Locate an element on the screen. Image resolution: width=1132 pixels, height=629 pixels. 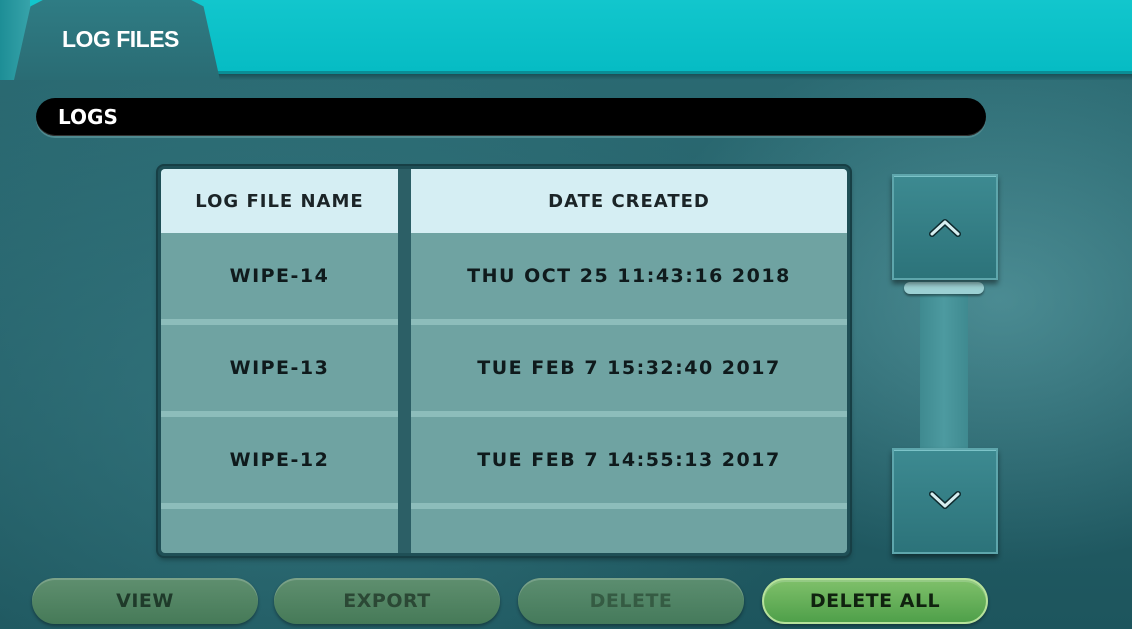
column-header-log-file-name: LOG FILE NAME is located at coordinates (279, 201).